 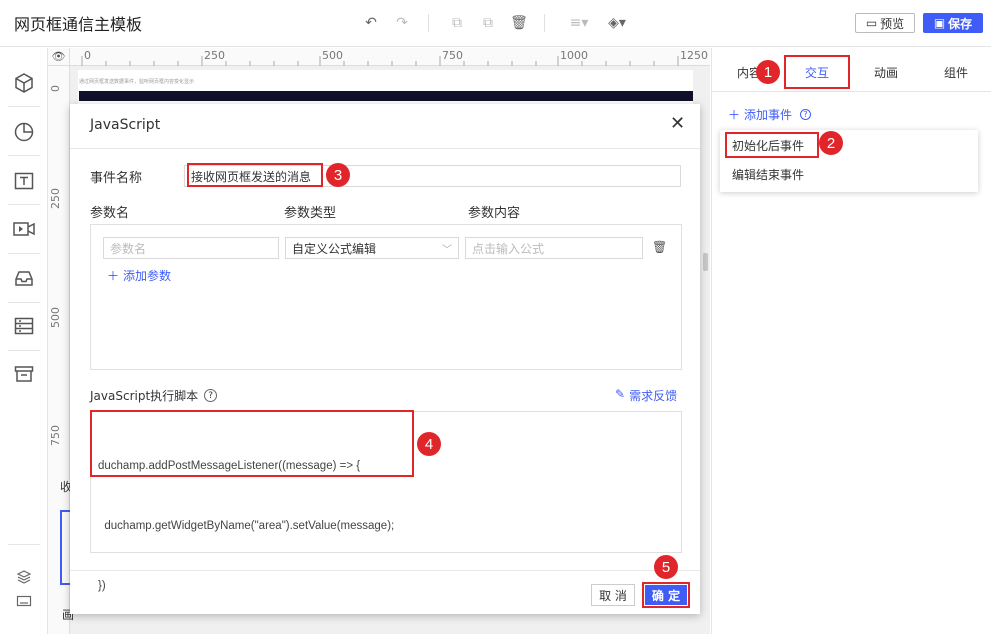 What do you see at coordinates (666, 567) in the screenshot?
I see `annotation-badge-5: 5` at bounding box center [666, 567].